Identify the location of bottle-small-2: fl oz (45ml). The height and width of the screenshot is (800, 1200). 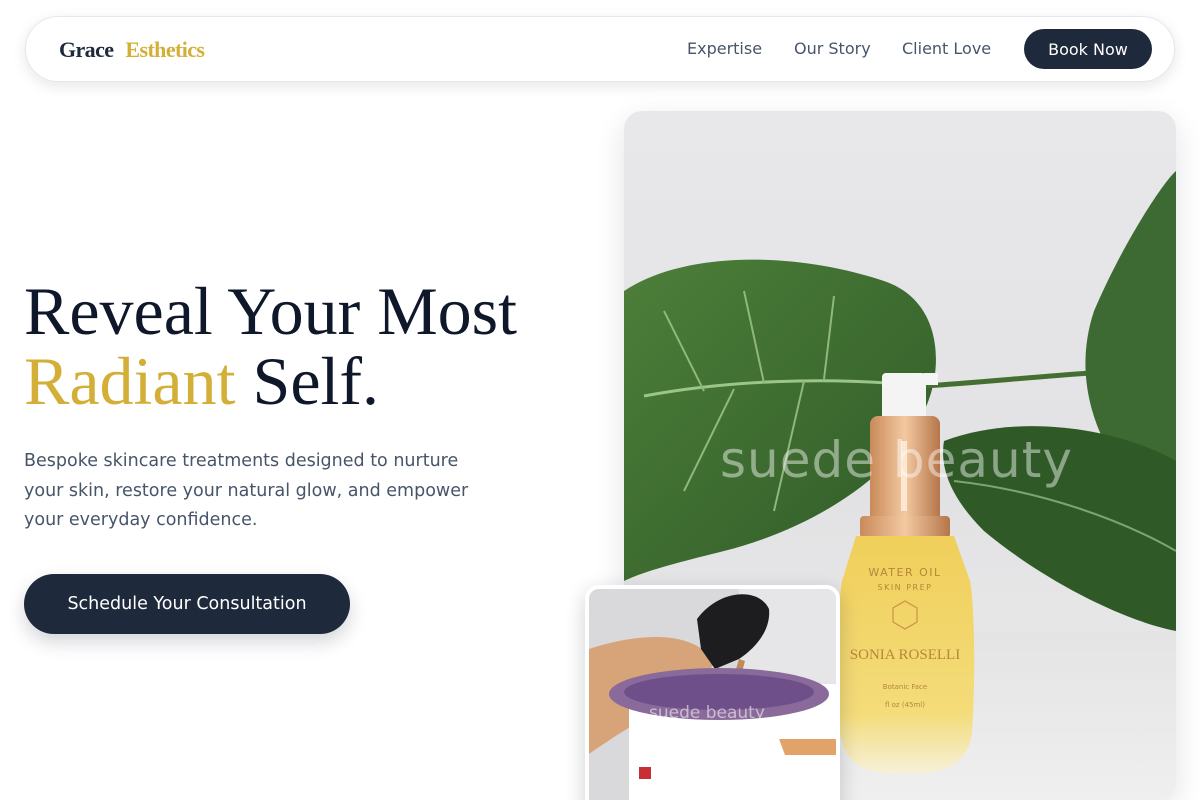
(905, 705).